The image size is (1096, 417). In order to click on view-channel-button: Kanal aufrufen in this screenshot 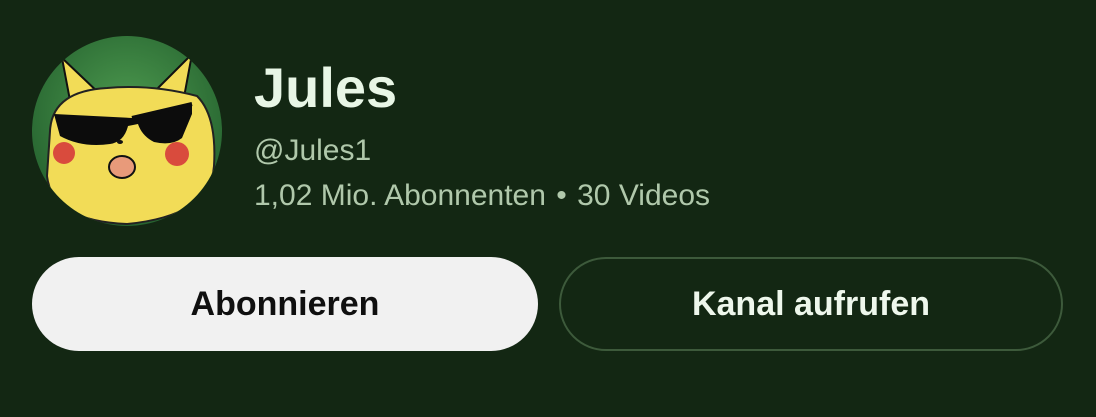, I will do `click(811, 304)`.